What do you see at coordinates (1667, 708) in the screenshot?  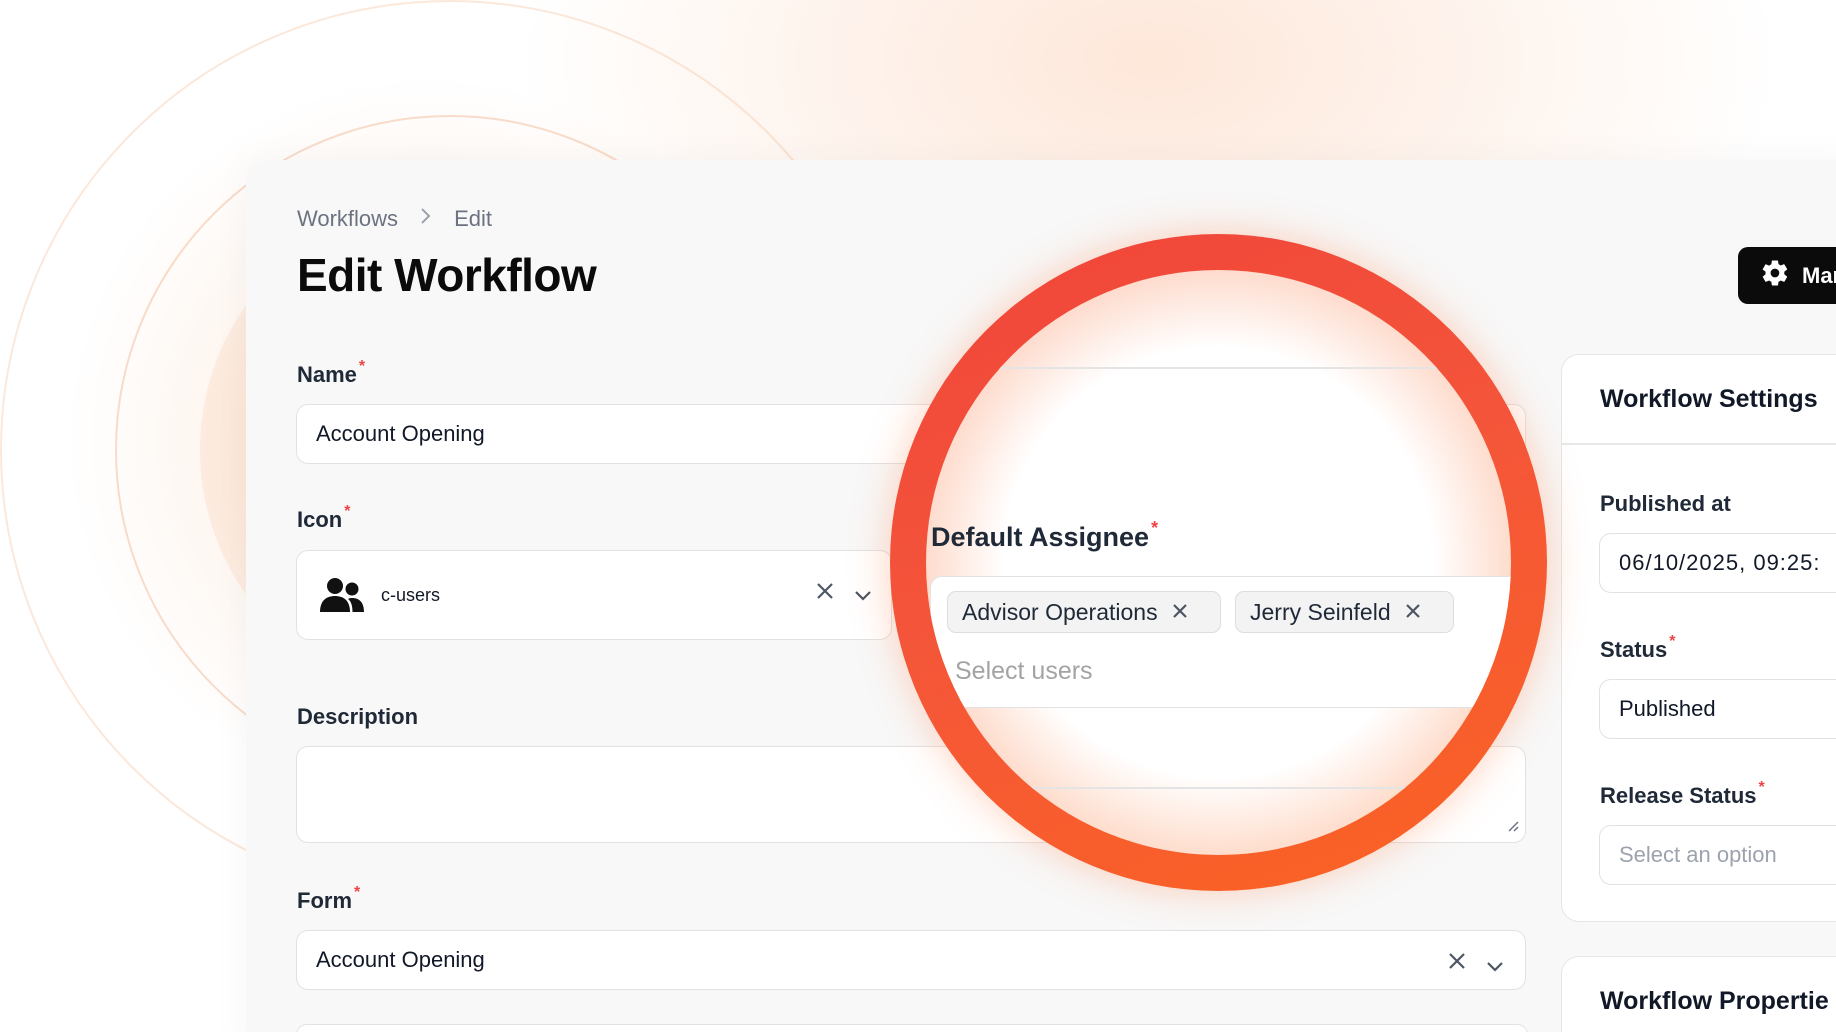 I see `status-value: Published` at bounding box center [1667, 708].